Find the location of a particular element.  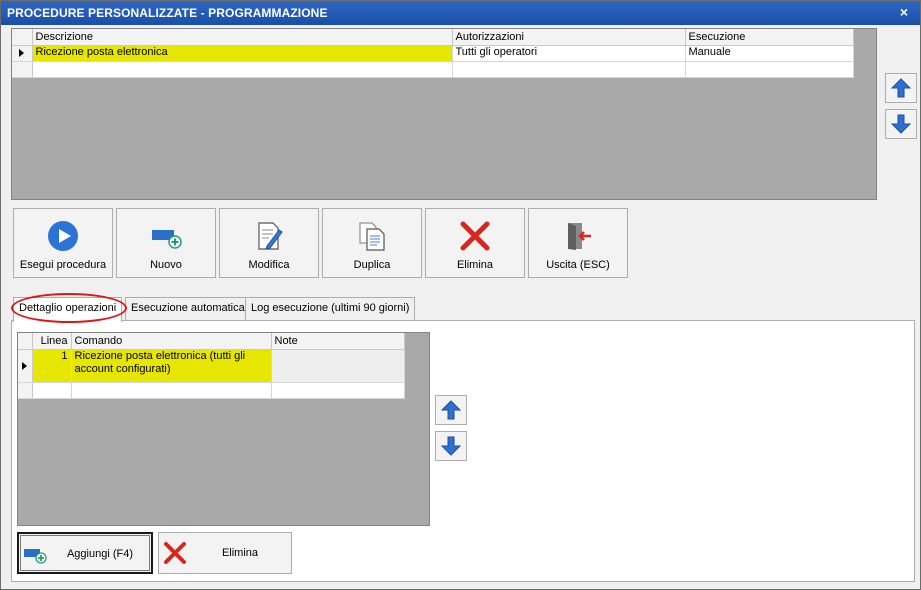

edit-icon is located at coordinates (270, 236).